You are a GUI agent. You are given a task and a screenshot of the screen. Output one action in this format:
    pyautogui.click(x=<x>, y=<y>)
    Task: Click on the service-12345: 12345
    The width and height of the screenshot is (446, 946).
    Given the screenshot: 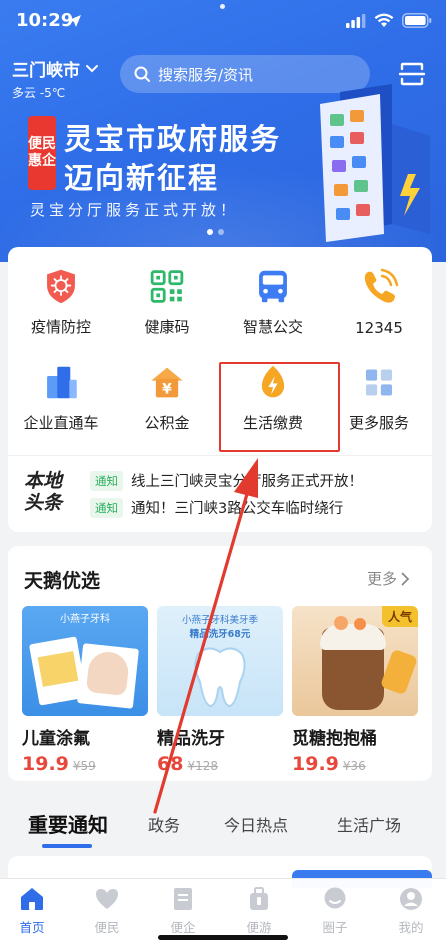 What is the action you would take?
    pyautogui.click(x=379, y=292)
    